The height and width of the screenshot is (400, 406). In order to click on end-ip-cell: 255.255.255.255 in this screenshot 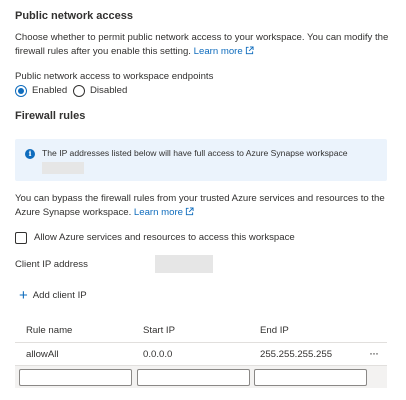, I will do `click(296, 354)`.